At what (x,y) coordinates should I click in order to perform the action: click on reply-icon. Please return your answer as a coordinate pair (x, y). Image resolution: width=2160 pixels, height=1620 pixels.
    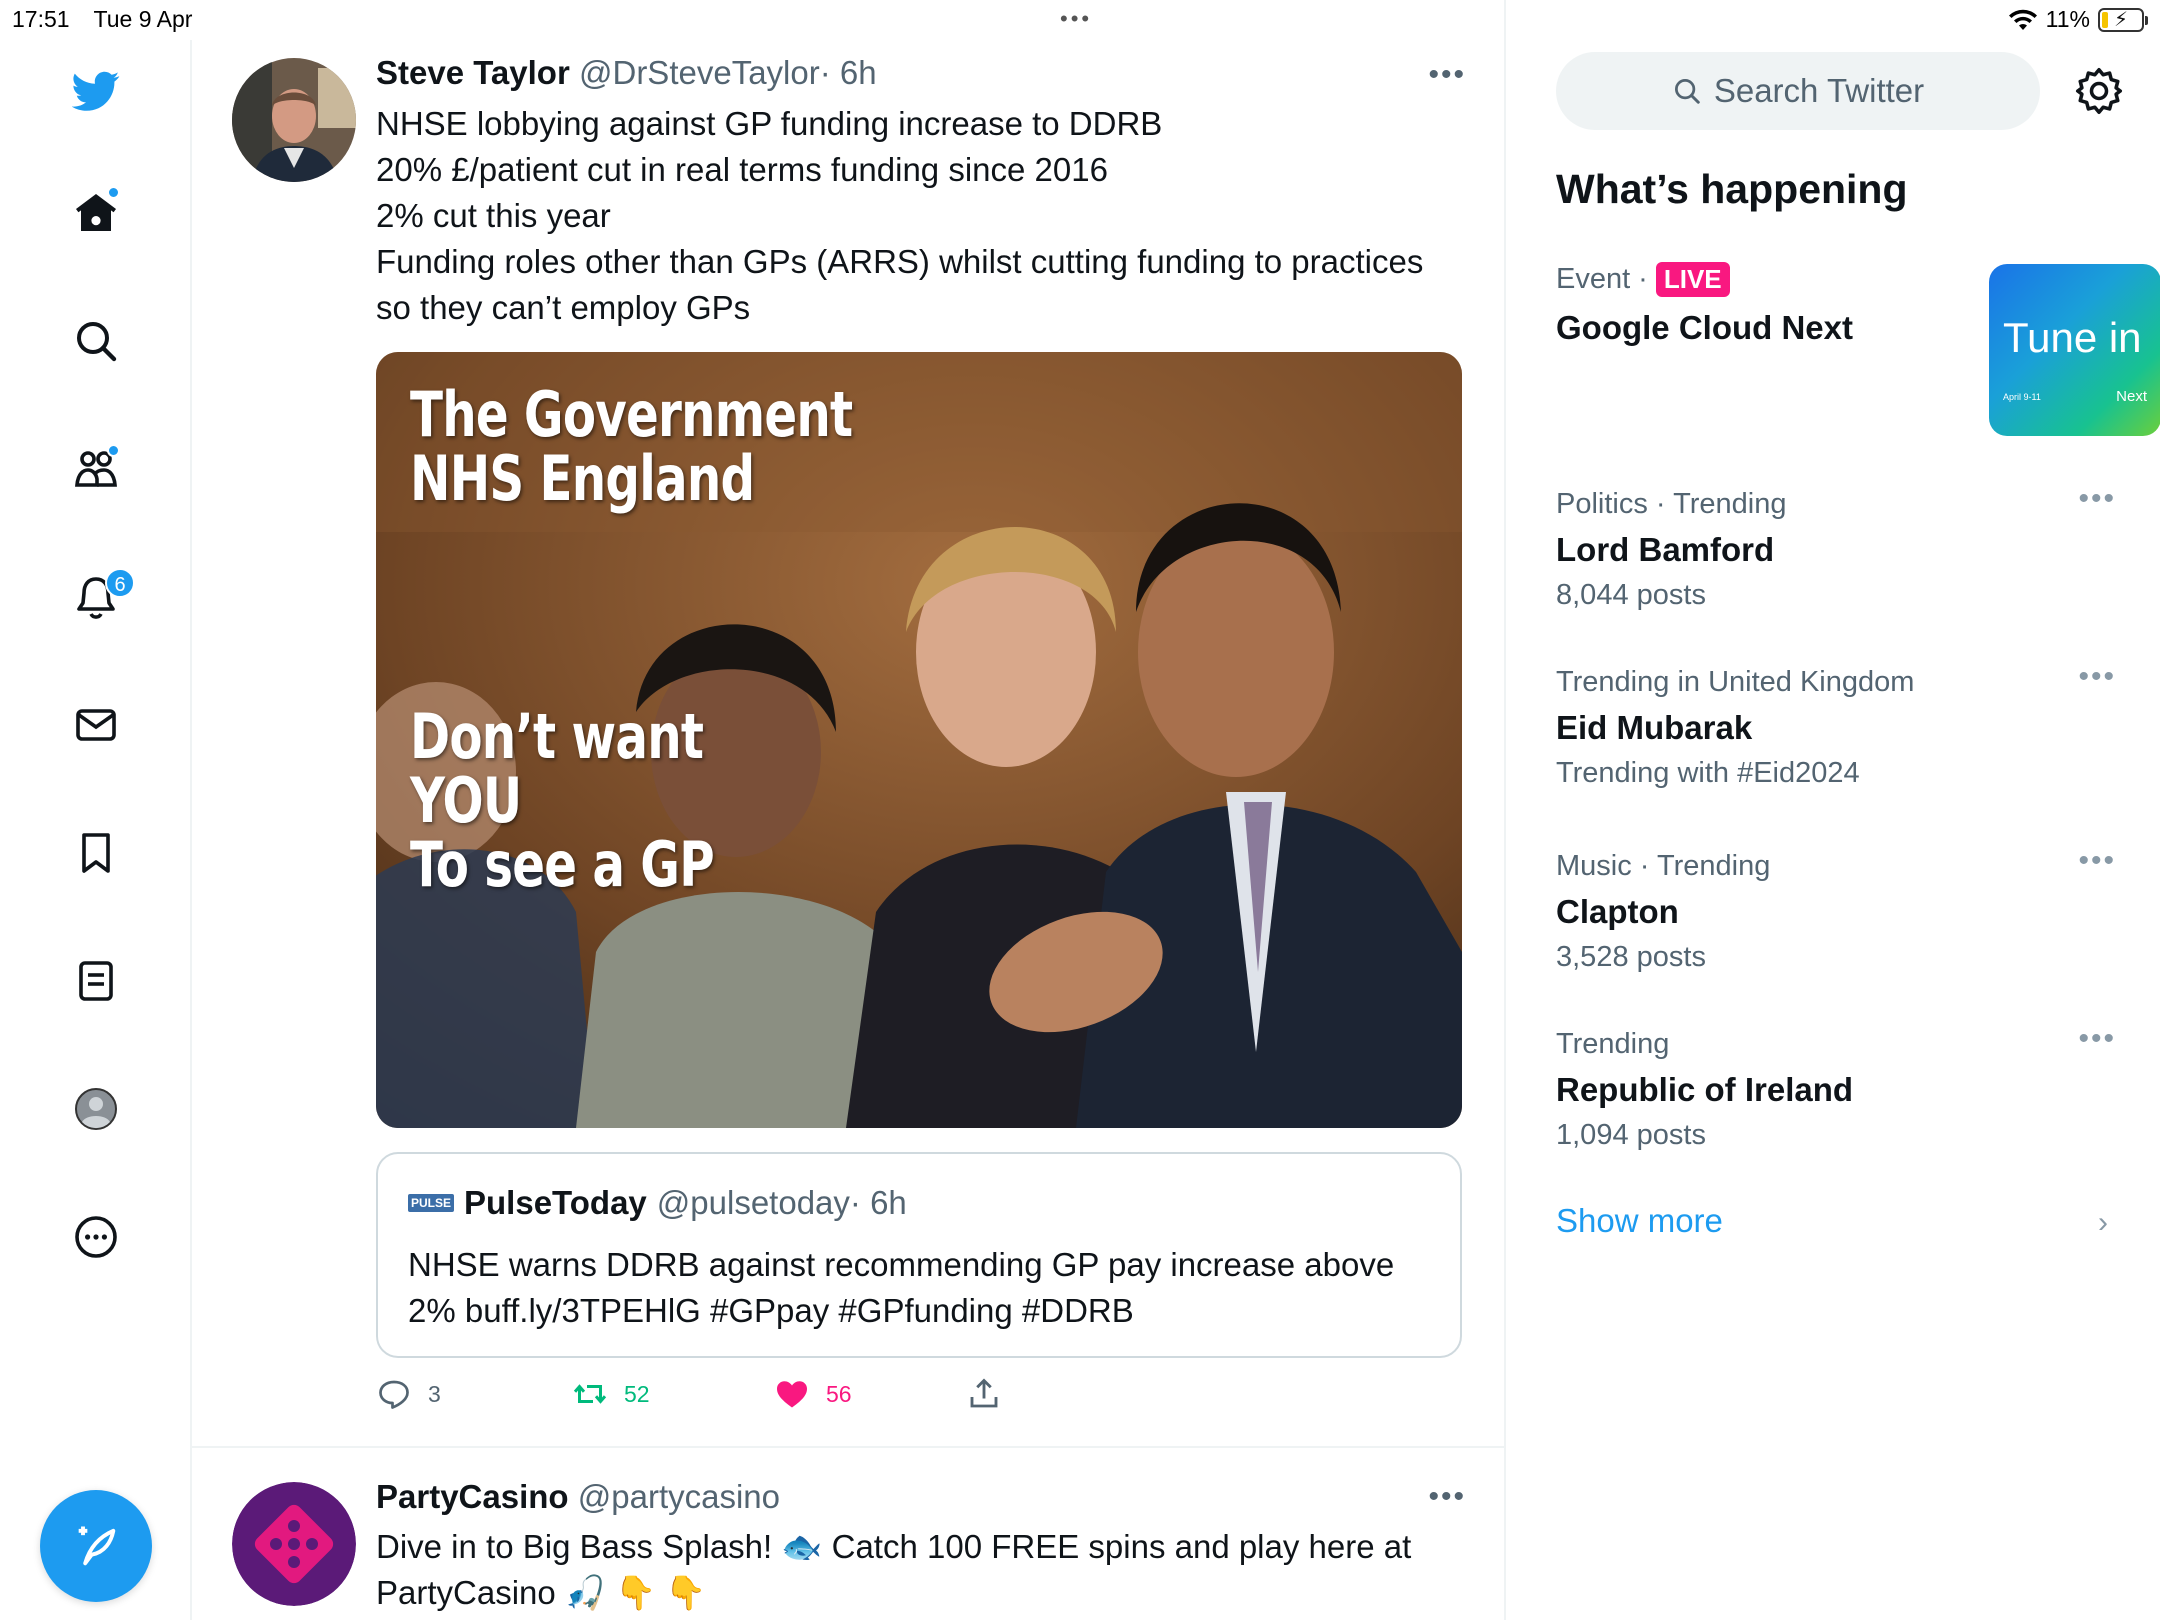
    Looking at the image, I should click on (394, 1394).